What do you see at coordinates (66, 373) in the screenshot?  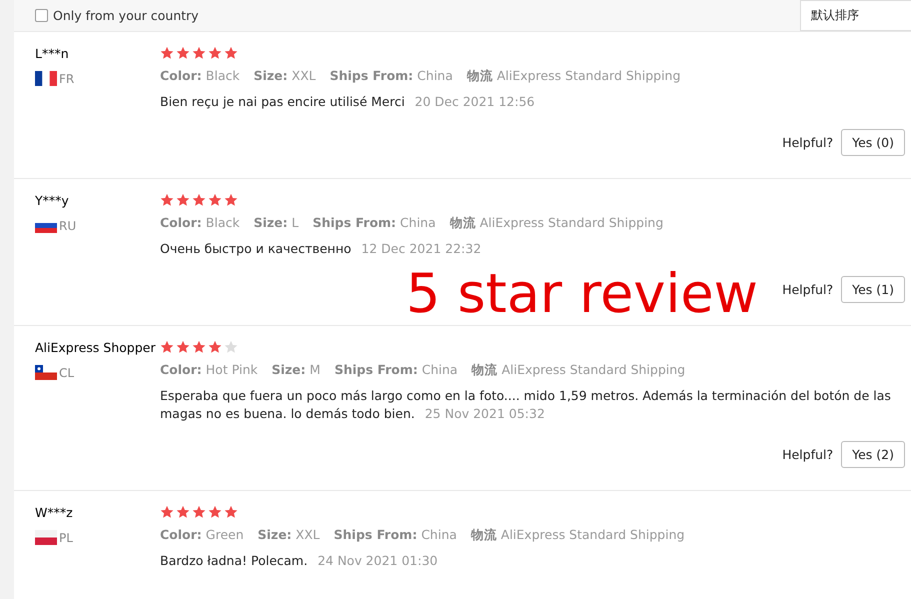 I see `country-code: CL` at bounding box center [66, 373].